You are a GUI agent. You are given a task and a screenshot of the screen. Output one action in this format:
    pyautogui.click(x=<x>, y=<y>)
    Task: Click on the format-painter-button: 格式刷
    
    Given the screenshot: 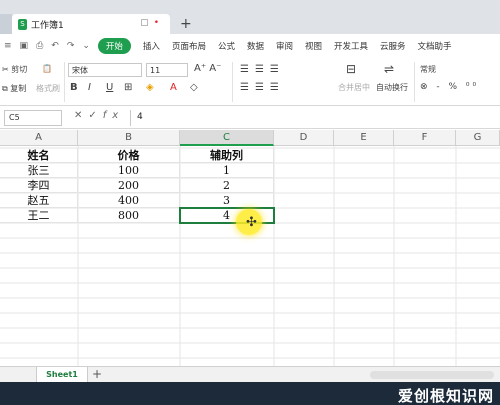 What is the action you would take?
    pyautogui.click(x=48, y=88)
    